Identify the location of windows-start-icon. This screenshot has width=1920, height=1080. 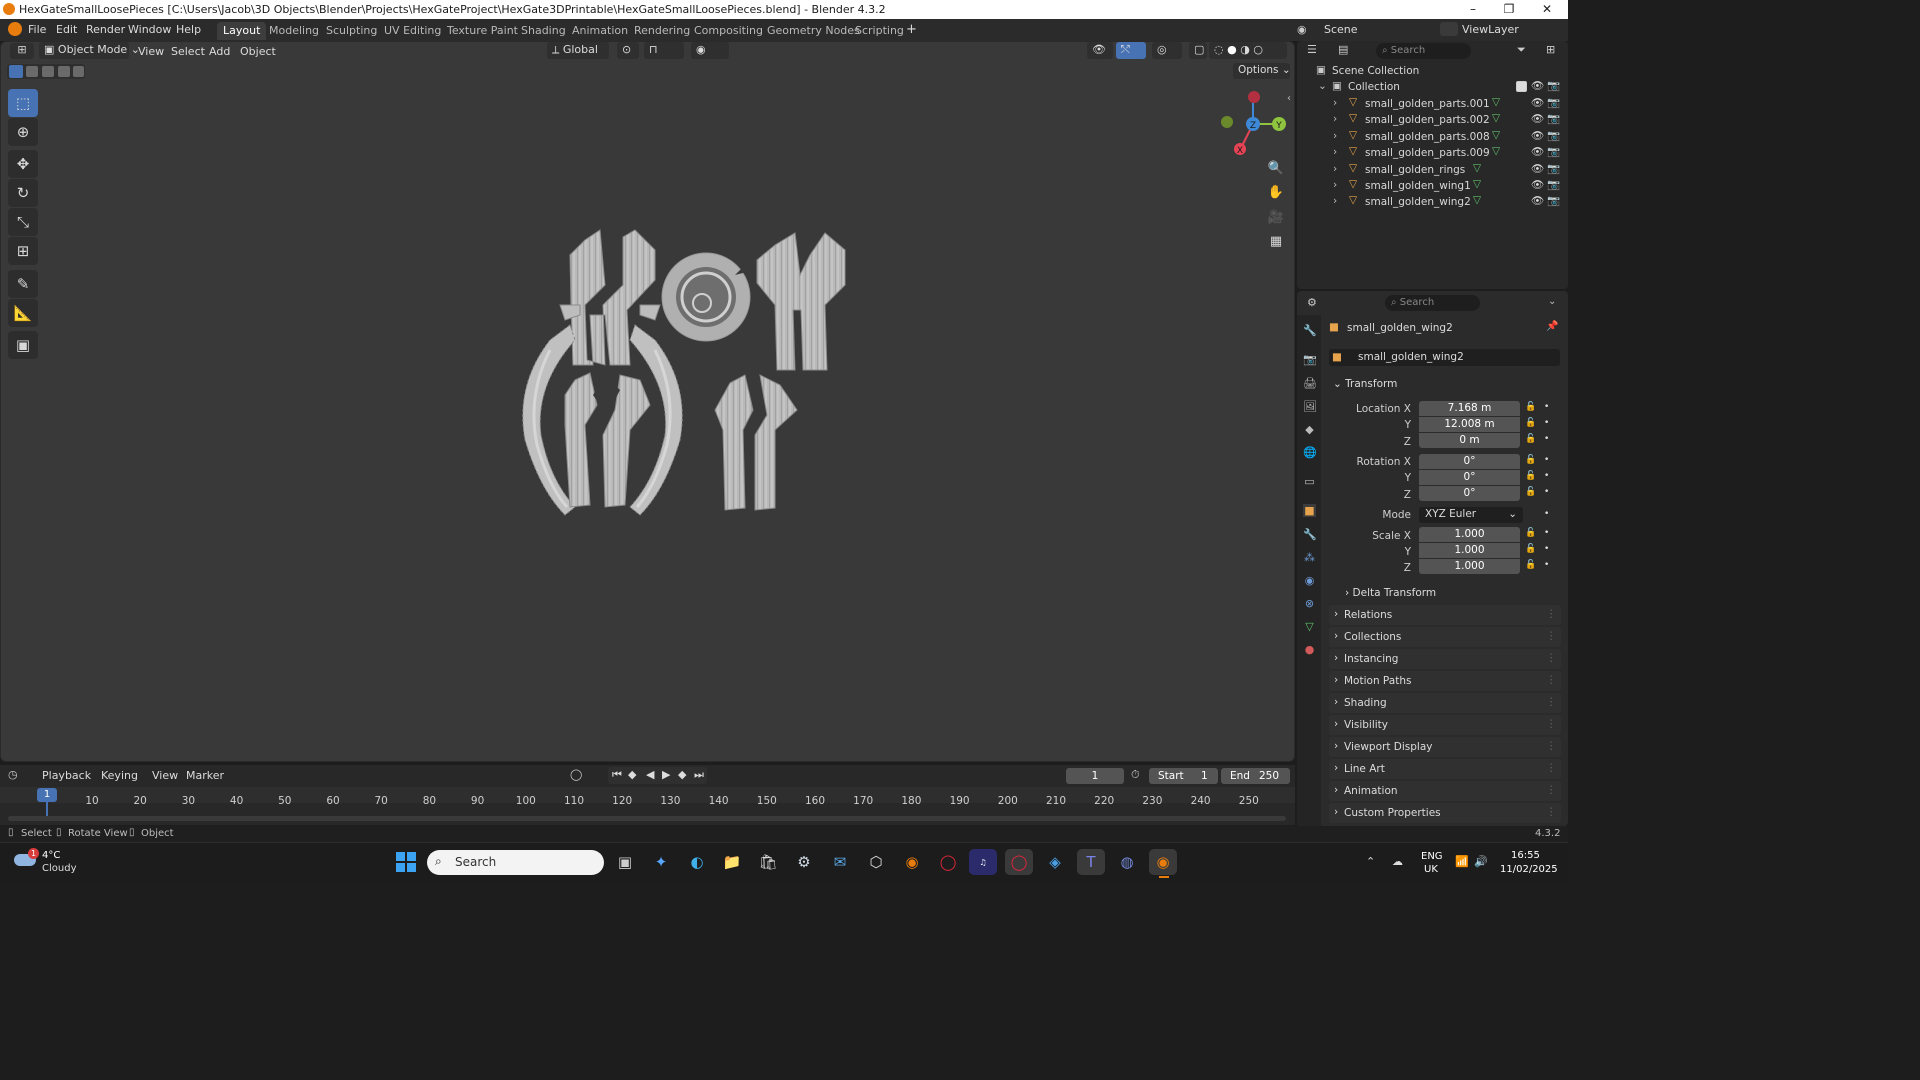
(406, 862).